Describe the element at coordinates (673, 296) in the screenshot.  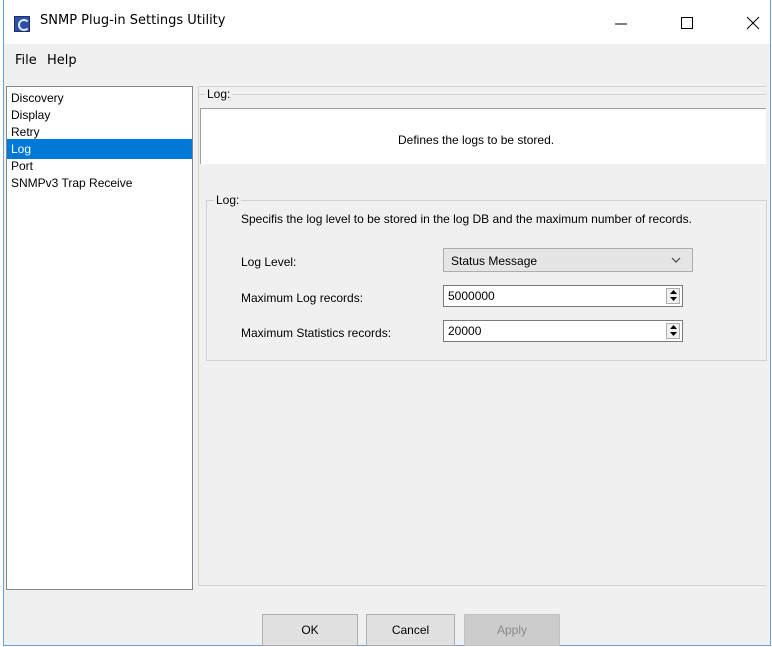
I see `max-log-records-spin-buttons` at that location.